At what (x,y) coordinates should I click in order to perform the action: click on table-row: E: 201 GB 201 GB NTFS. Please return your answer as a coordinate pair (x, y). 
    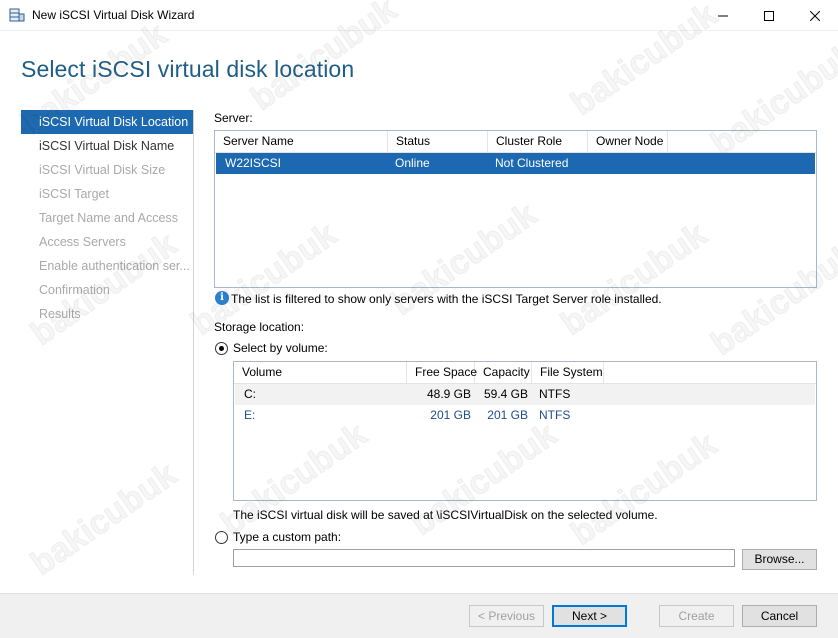
    Looking at the image, I should click on (525, 415).